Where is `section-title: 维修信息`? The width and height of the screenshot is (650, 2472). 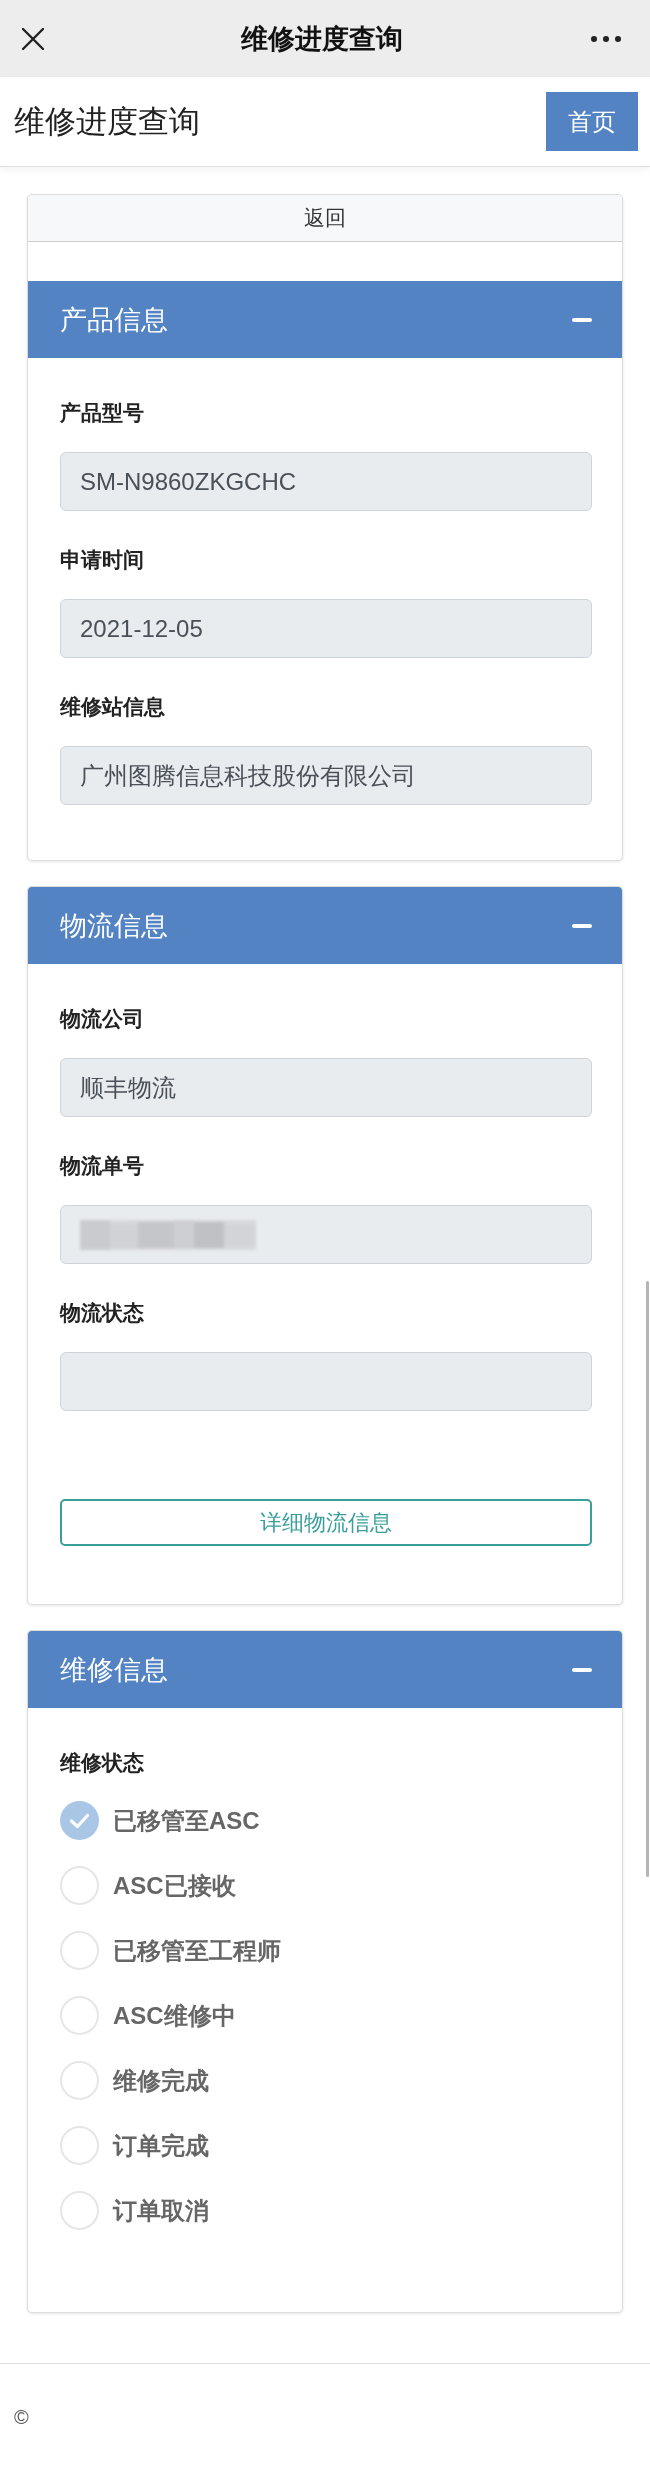
section-title: 维修信息 is located at coordinates (114, 1670).